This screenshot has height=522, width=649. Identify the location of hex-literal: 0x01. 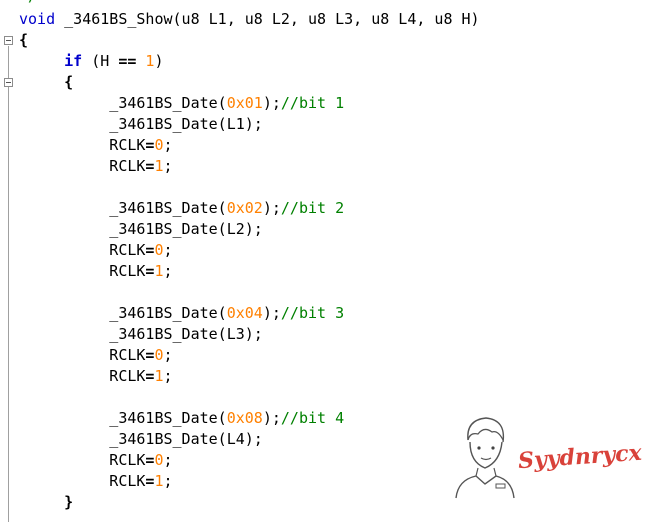
(244, 103).